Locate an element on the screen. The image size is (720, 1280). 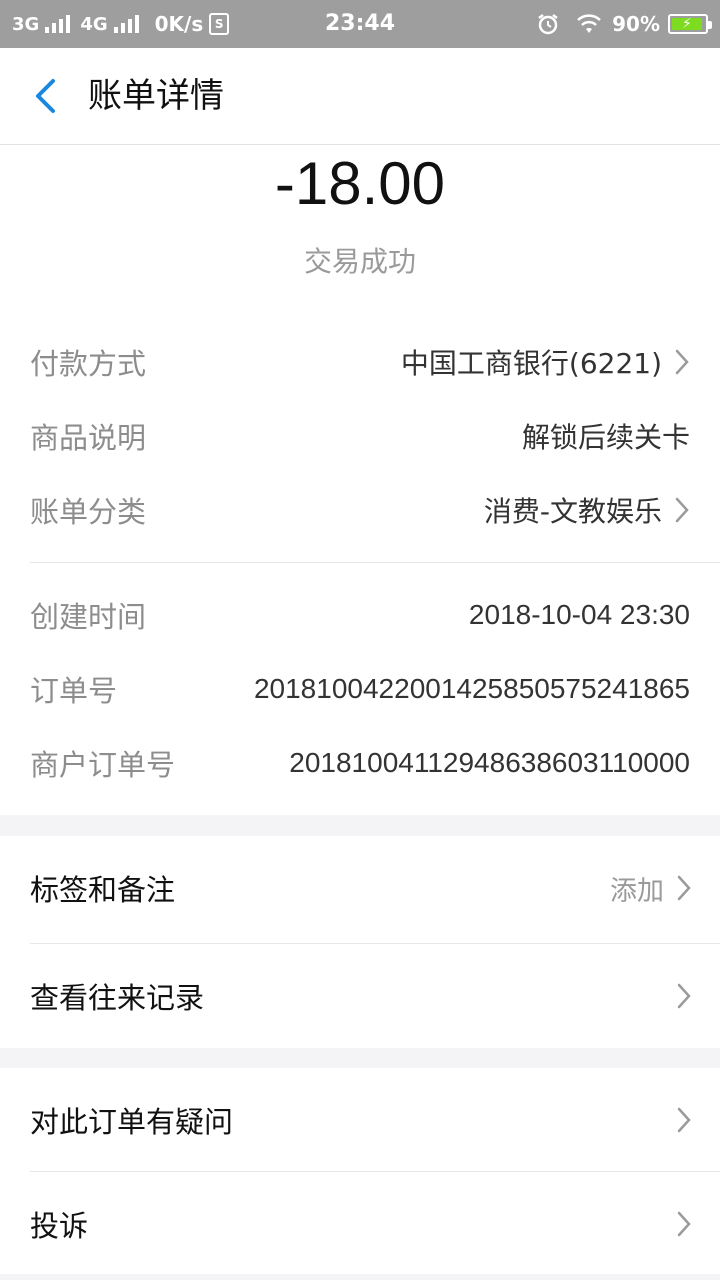
signal-4g: 4G is located at coordinates (109, 24).